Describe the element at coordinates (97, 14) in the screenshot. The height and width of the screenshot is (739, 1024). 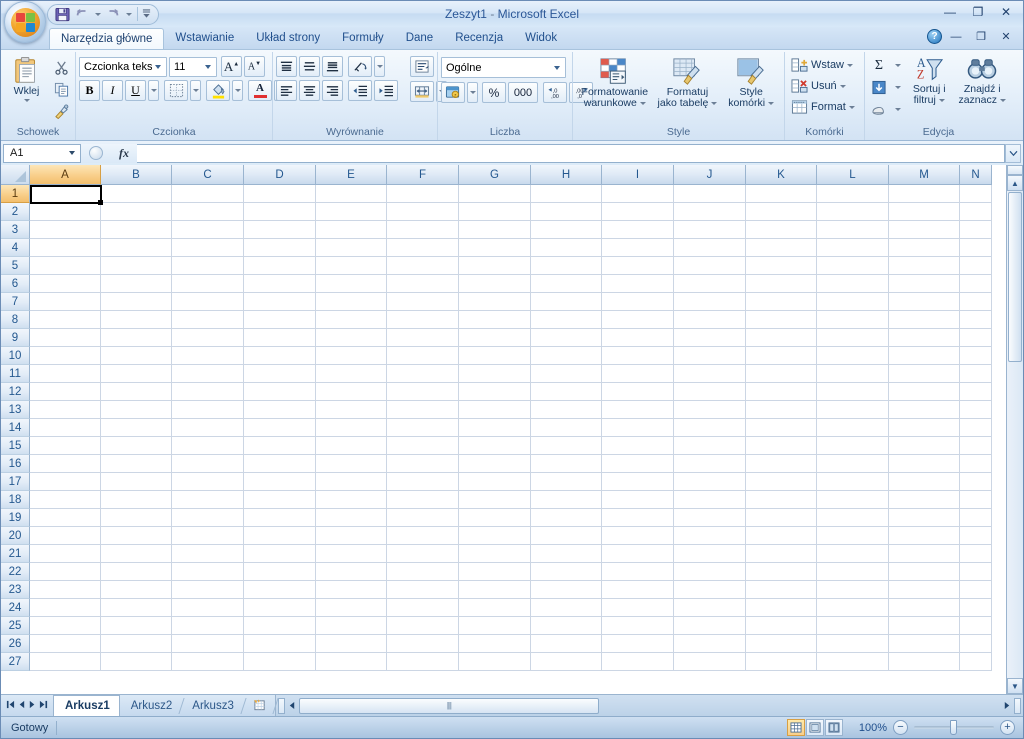
I see `undo-dropdown-icon` at that location.